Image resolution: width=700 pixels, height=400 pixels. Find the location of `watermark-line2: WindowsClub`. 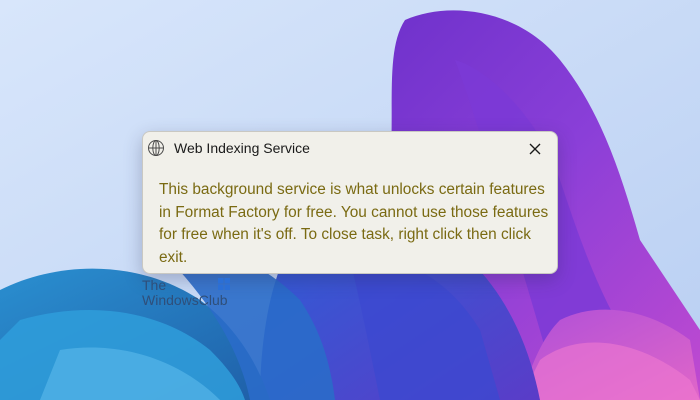

watermark-line2: WindowsClub is located at coordinates (185, 300).